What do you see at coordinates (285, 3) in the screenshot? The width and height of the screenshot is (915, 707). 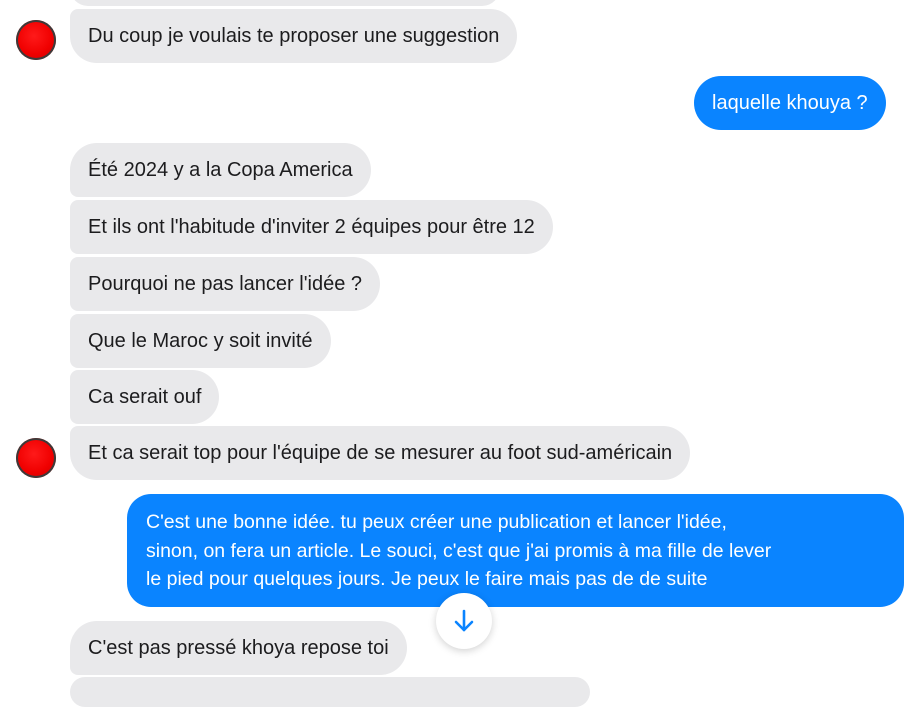 I see `message-bubble-cropped-top` at bounding box center [285, 3].